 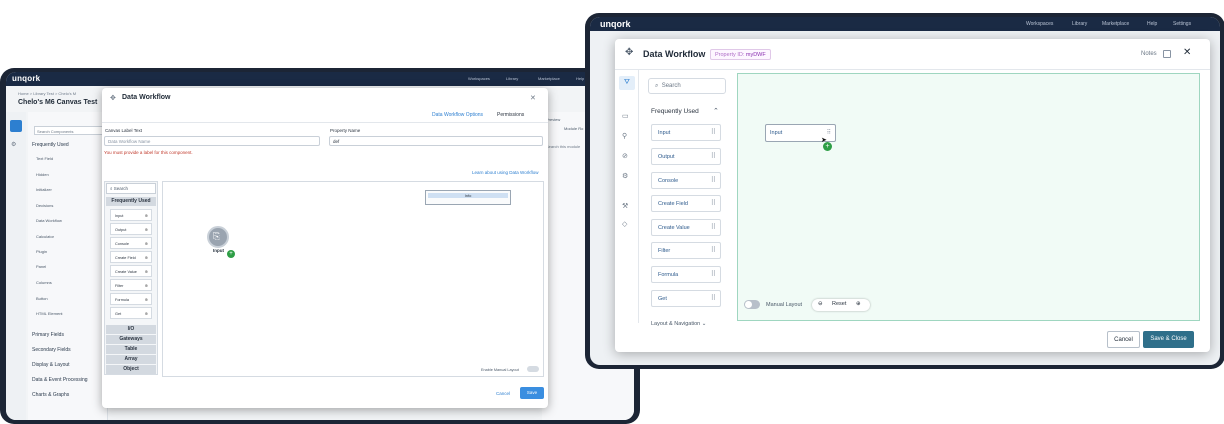 I want to click on operator-output: Output ⊕, so click(x=131, y=229).